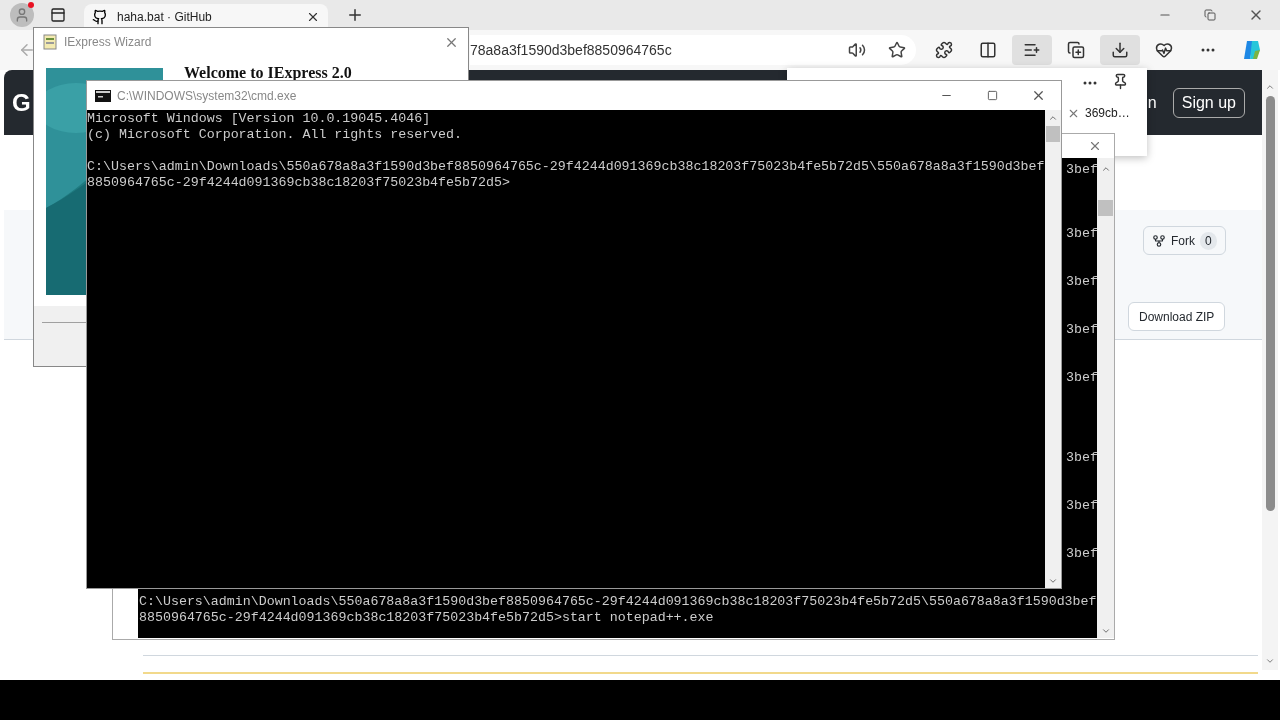 This screenshot has height=720, width=1280. What do you see at coordinates (897, 50) in the screenshot?
I see `favorite-star-icon` at bounding box center [897, 50].